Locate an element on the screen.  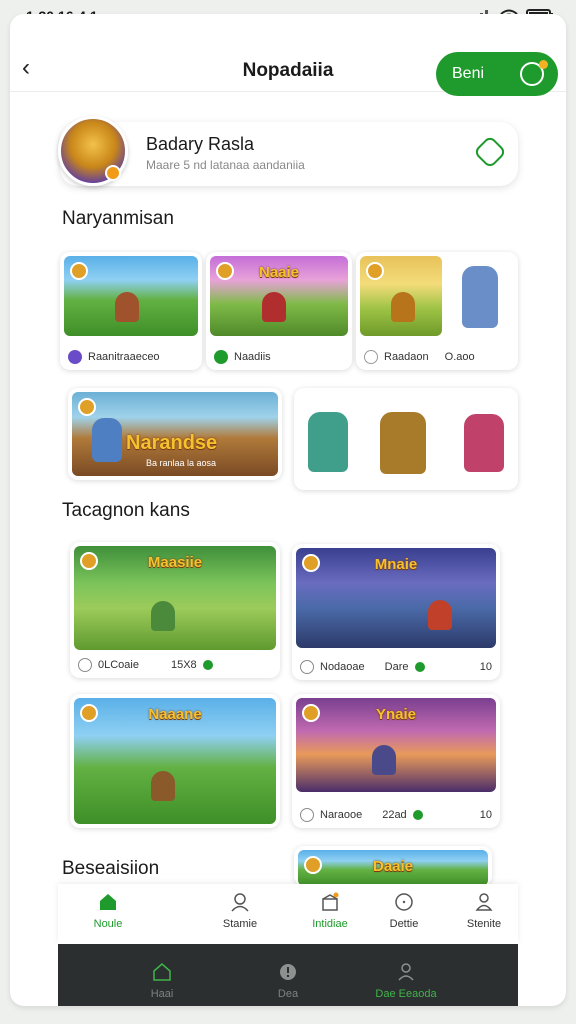
game-title: Maasiie is located at coordinates (175, 562).